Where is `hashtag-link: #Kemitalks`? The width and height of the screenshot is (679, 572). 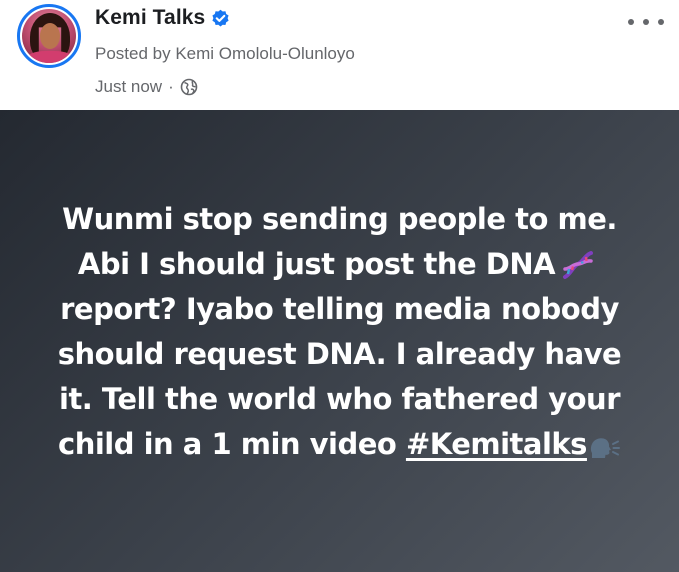
hashtag-link: #Kemitalks is located at coordinates (497, 444).